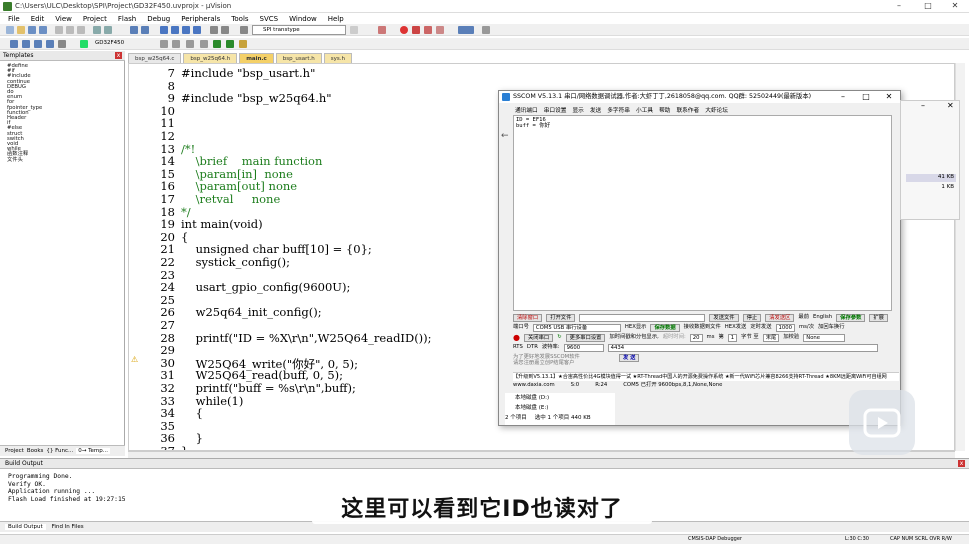 This screenshot has width=969, height=544. Describe the element at coordinates (200, 19) in the screenshot. I see `menu-peripherals: Peripherals` at that location.